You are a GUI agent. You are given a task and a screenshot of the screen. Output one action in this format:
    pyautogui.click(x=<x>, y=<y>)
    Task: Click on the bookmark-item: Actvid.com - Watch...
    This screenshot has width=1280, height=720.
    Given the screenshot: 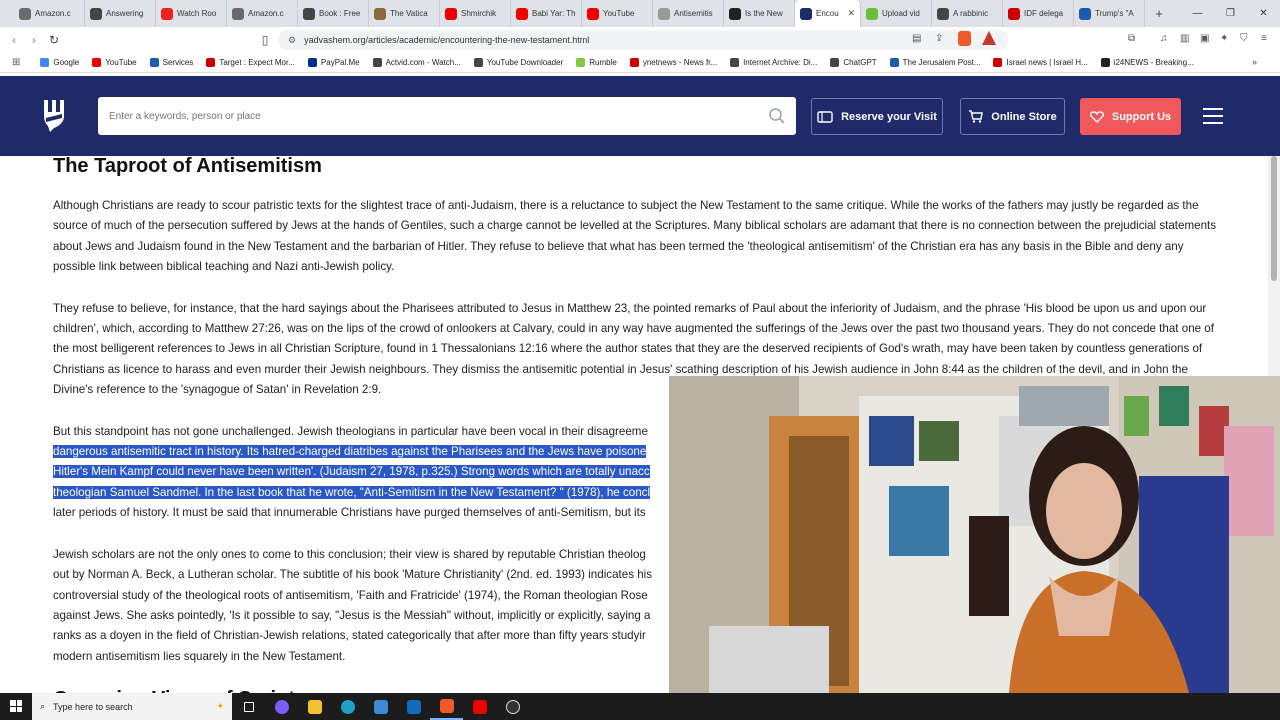 What is the action you would take?
    pyautogui.click(x=416, y=62)
    